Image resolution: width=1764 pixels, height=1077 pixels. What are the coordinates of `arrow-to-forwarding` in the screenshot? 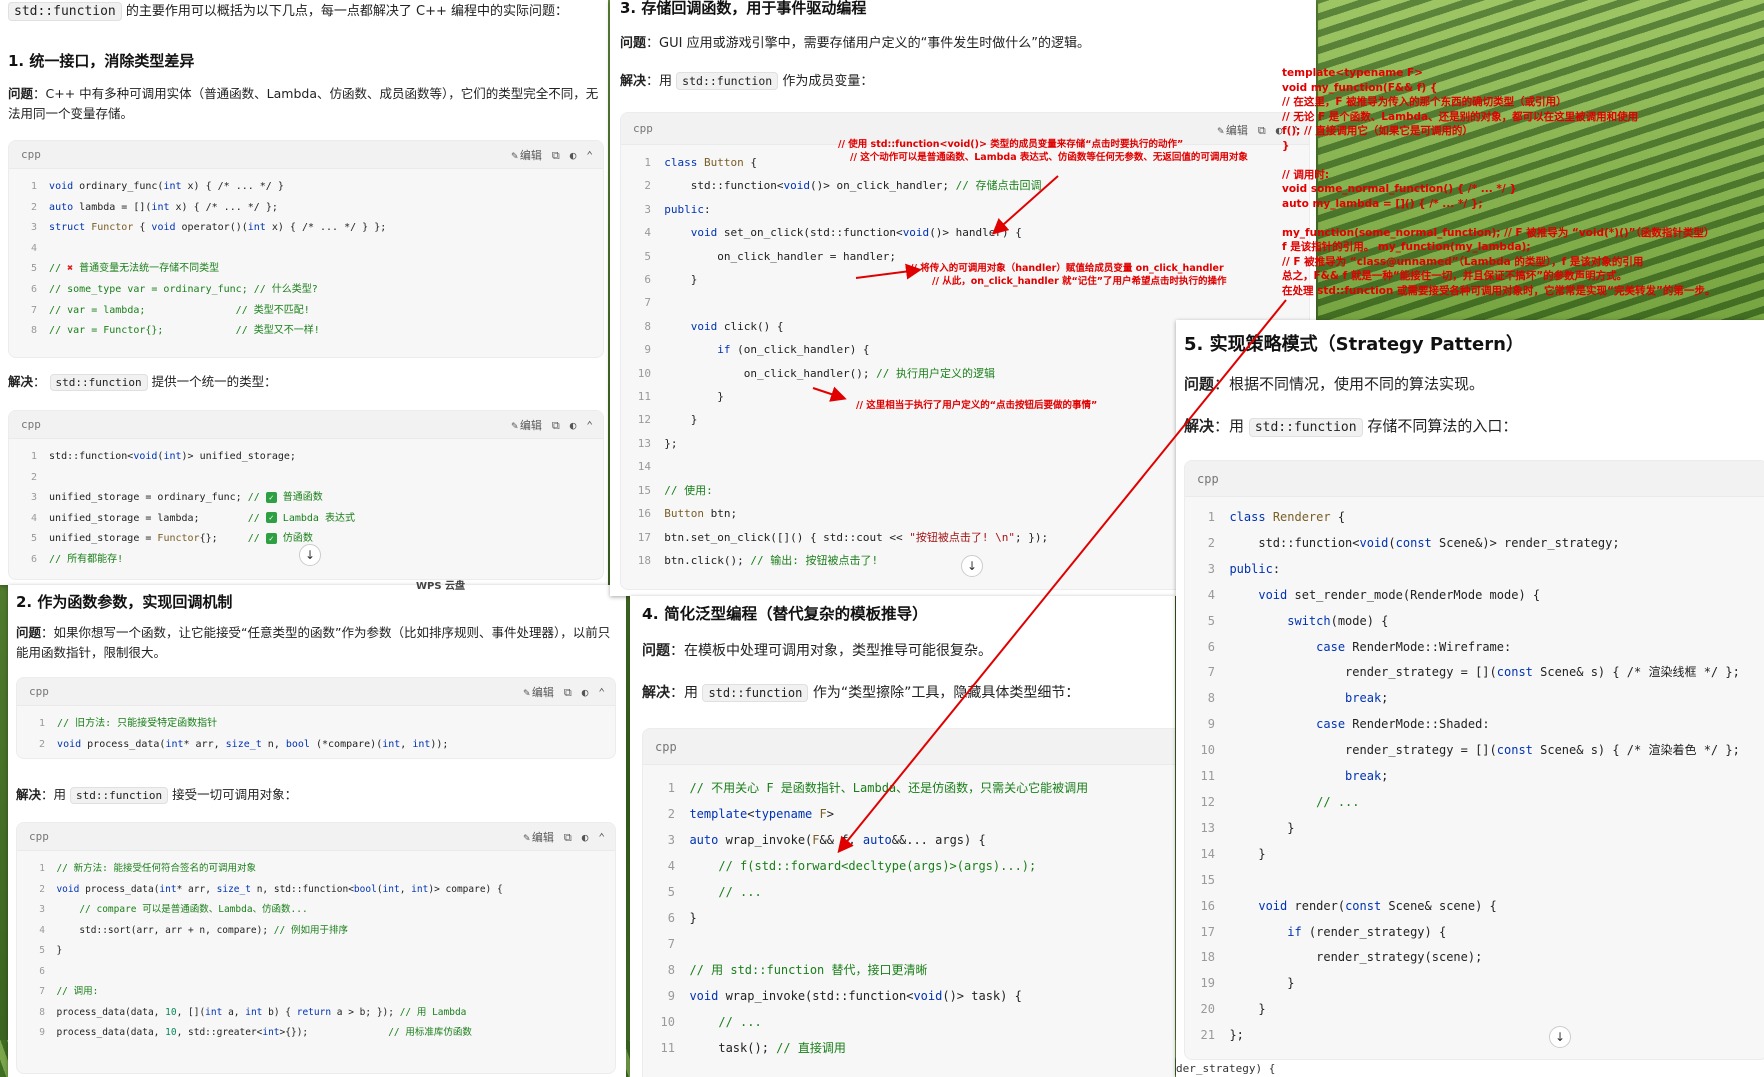 It's located at (1062, 576).